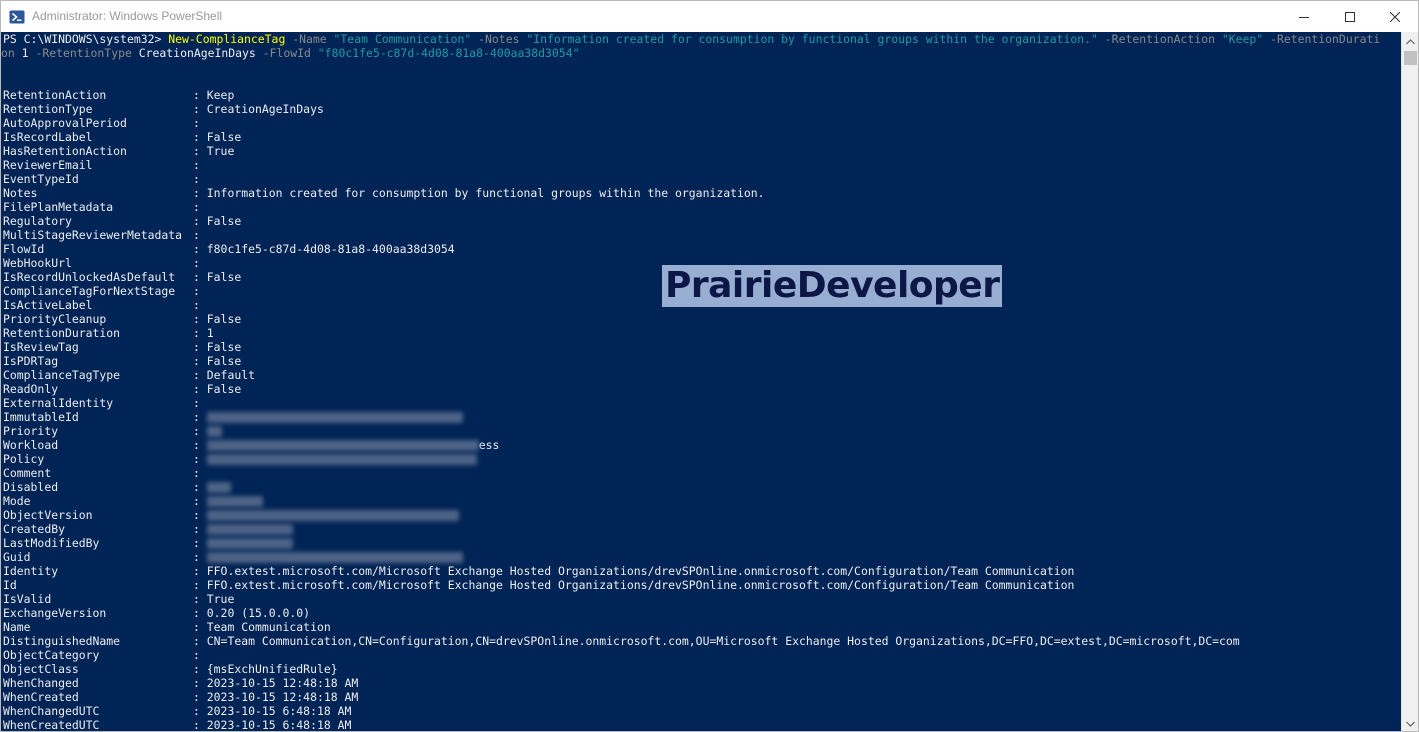 The width and height of the screenshot is (1419, 732). What do you see at coordinates (93, 235) in the screenshot?
I see `property-name: MultiStageReviewerMetadata` at bounding box center [93, 235].